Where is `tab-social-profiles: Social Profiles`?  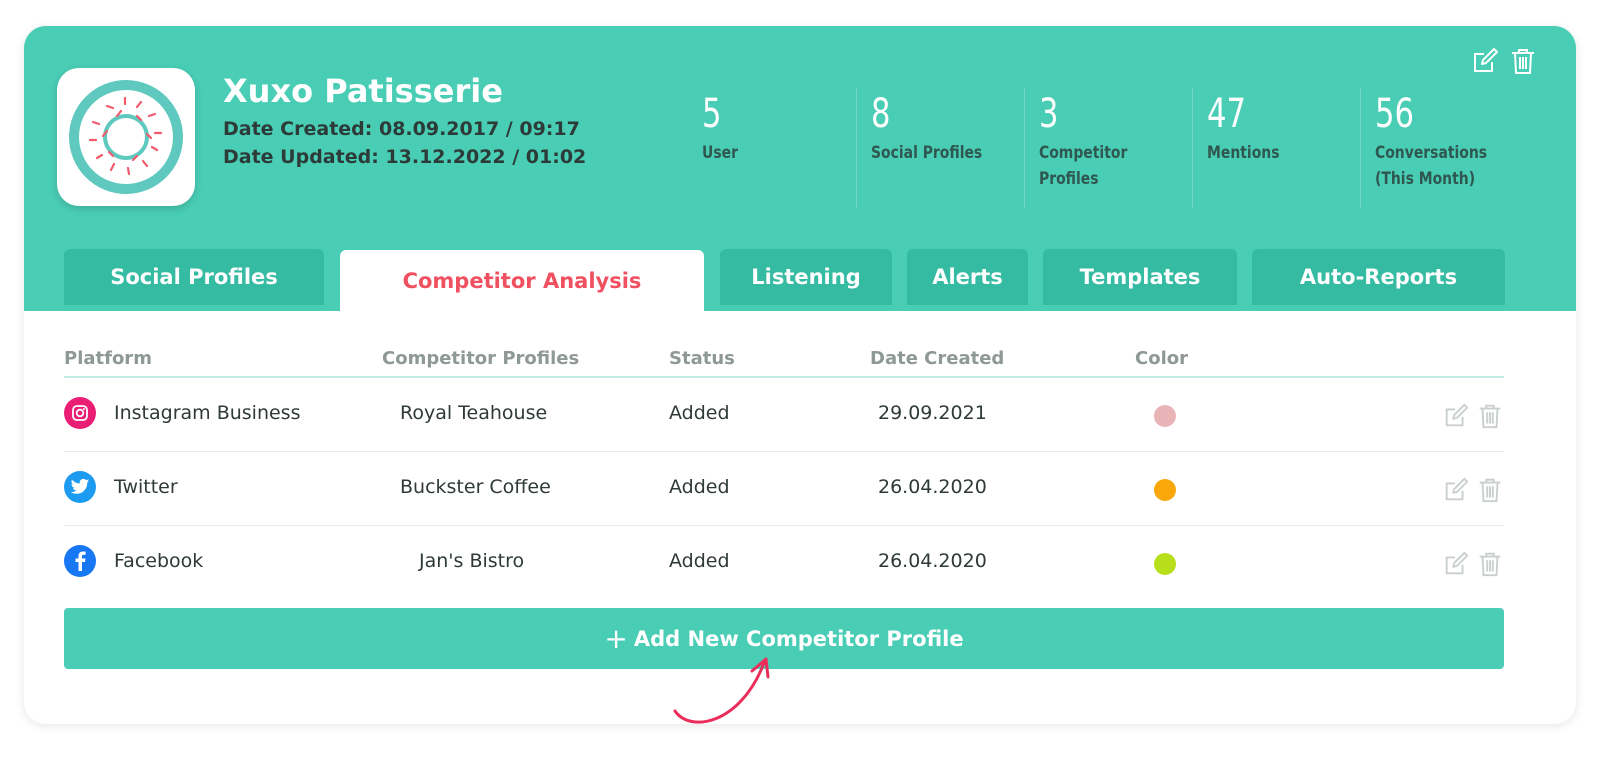
tab-social-profiles: Social Profiles is located at coordinates (194, 277).